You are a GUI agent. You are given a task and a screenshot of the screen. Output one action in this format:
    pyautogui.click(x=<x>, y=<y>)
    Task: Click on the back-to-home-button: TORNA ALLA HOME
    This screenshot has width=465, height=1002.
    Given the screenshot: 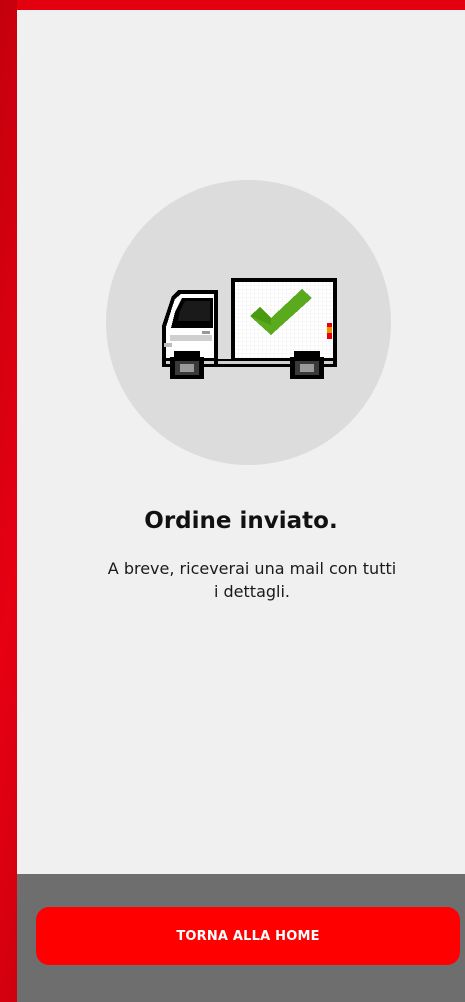 What is the action you would take?
    pyautogui.click(x=248, y=936)
    